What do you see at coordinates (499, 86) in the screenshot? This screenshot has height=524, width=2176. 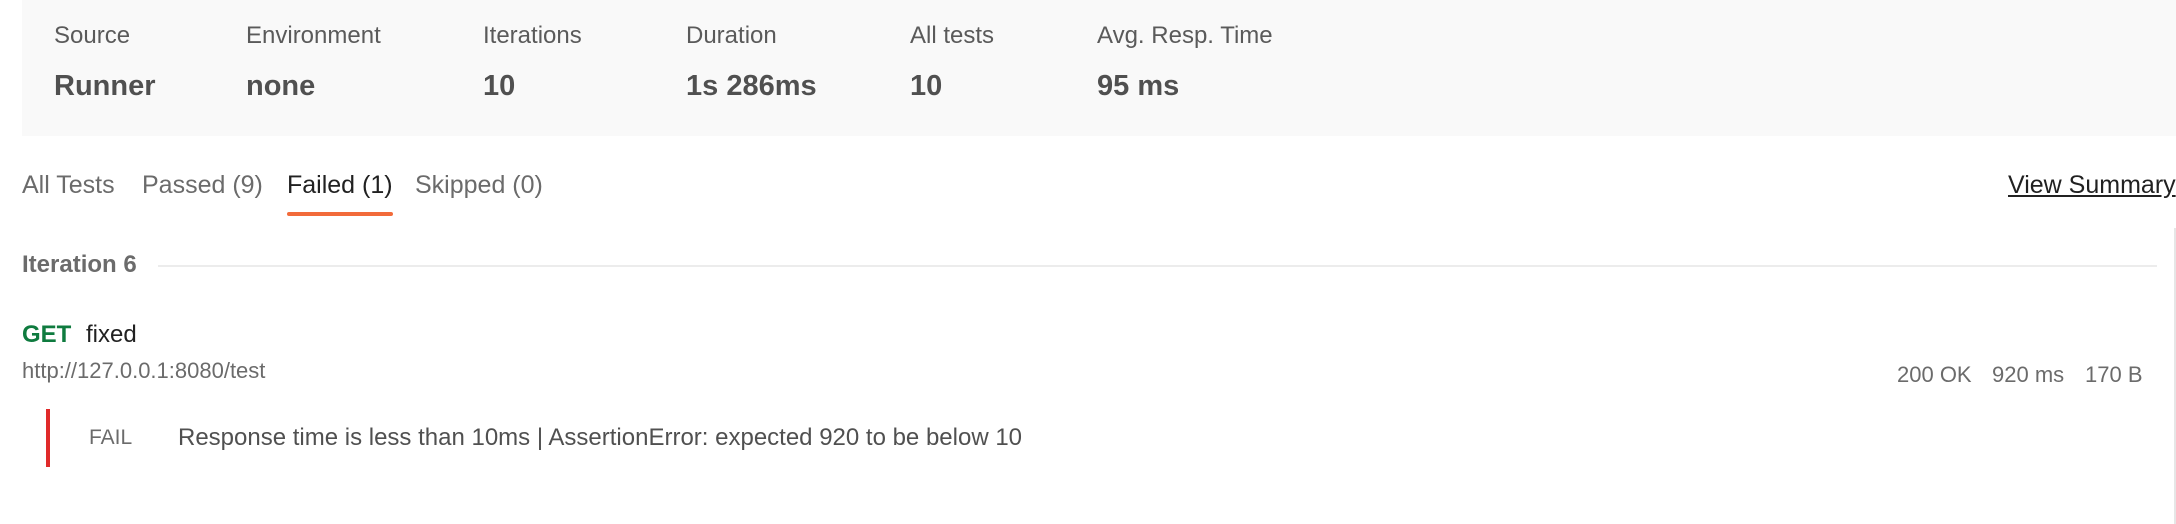 I see `stat-iterations-value: 10` at bounding box center [499, 86].